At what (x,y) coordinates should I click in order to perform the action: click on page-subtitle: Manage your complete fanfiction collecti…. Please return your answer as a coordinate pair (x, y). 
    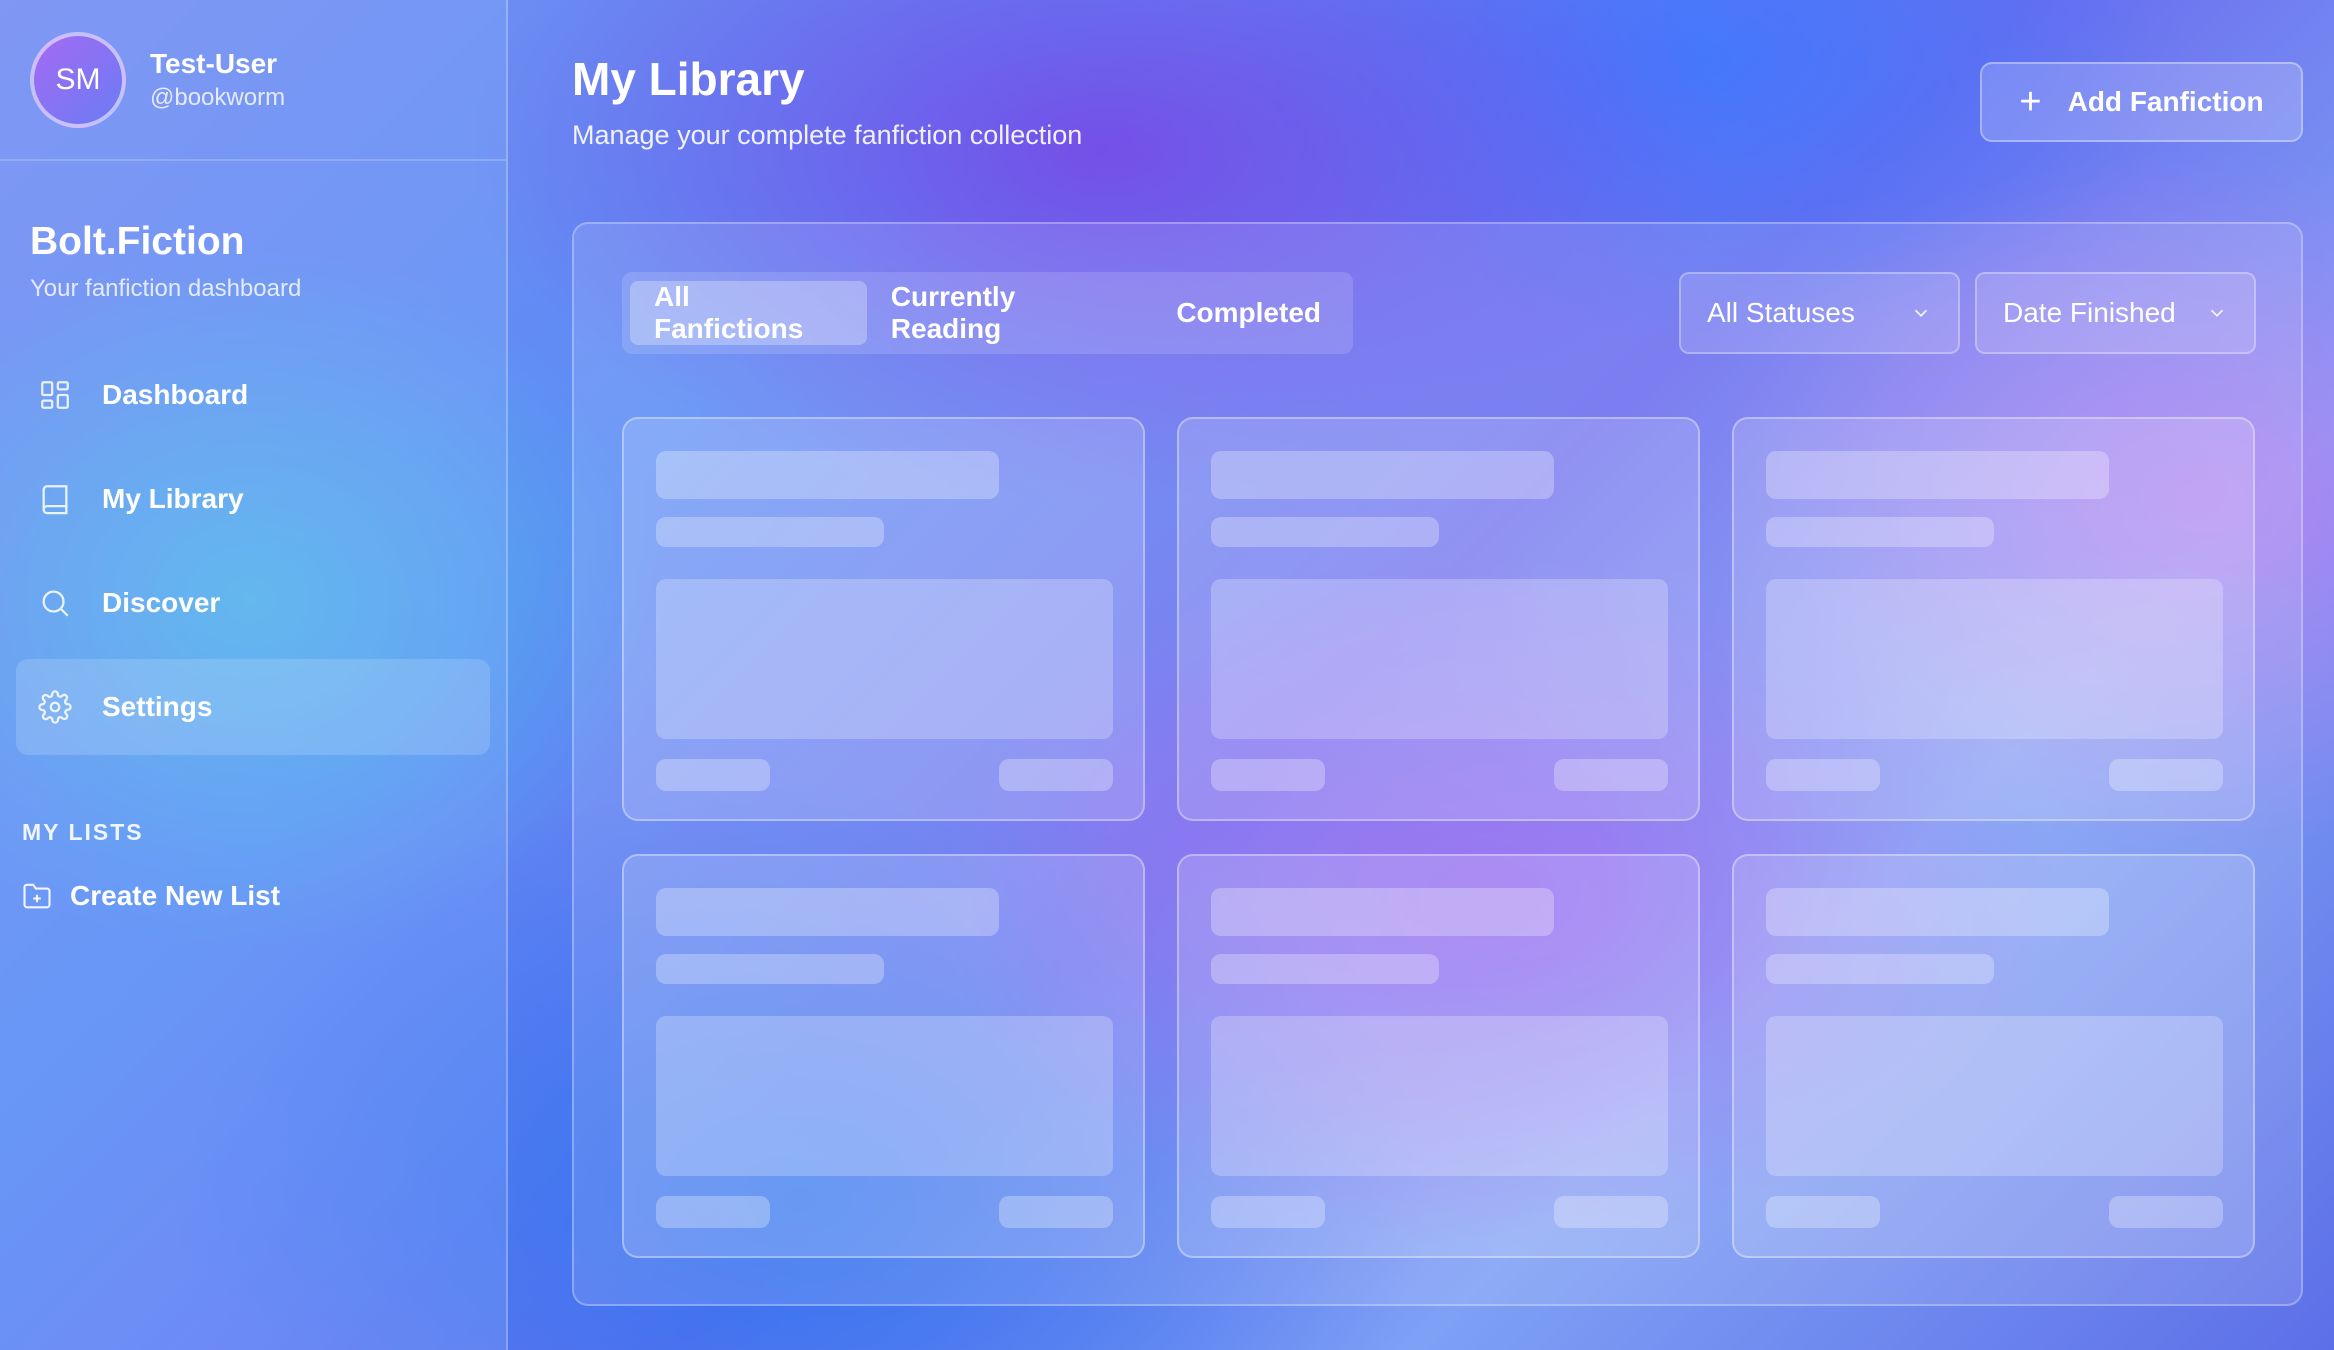
    Looking at the image, I should click on (827, 135).